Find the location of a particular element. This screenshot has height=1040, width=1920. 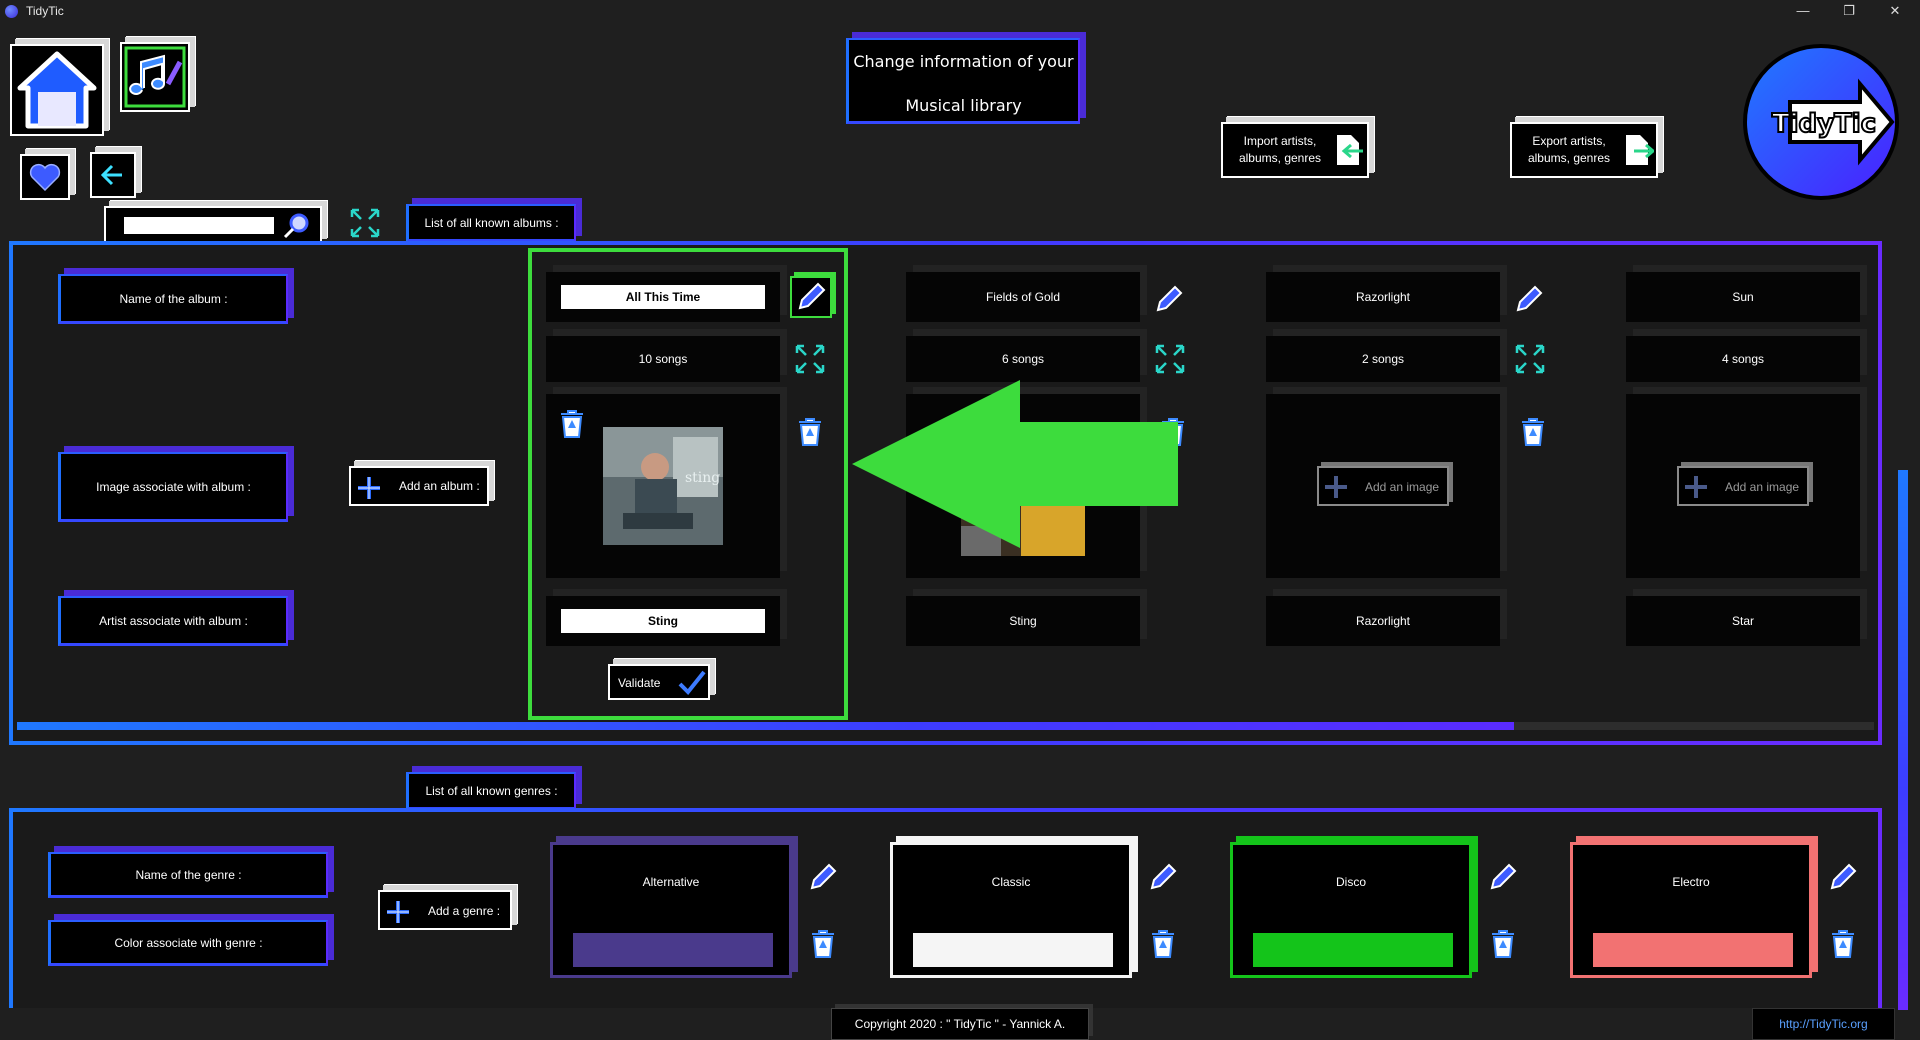

logo-text: TidyTic is located at coordinates (1824, 124).